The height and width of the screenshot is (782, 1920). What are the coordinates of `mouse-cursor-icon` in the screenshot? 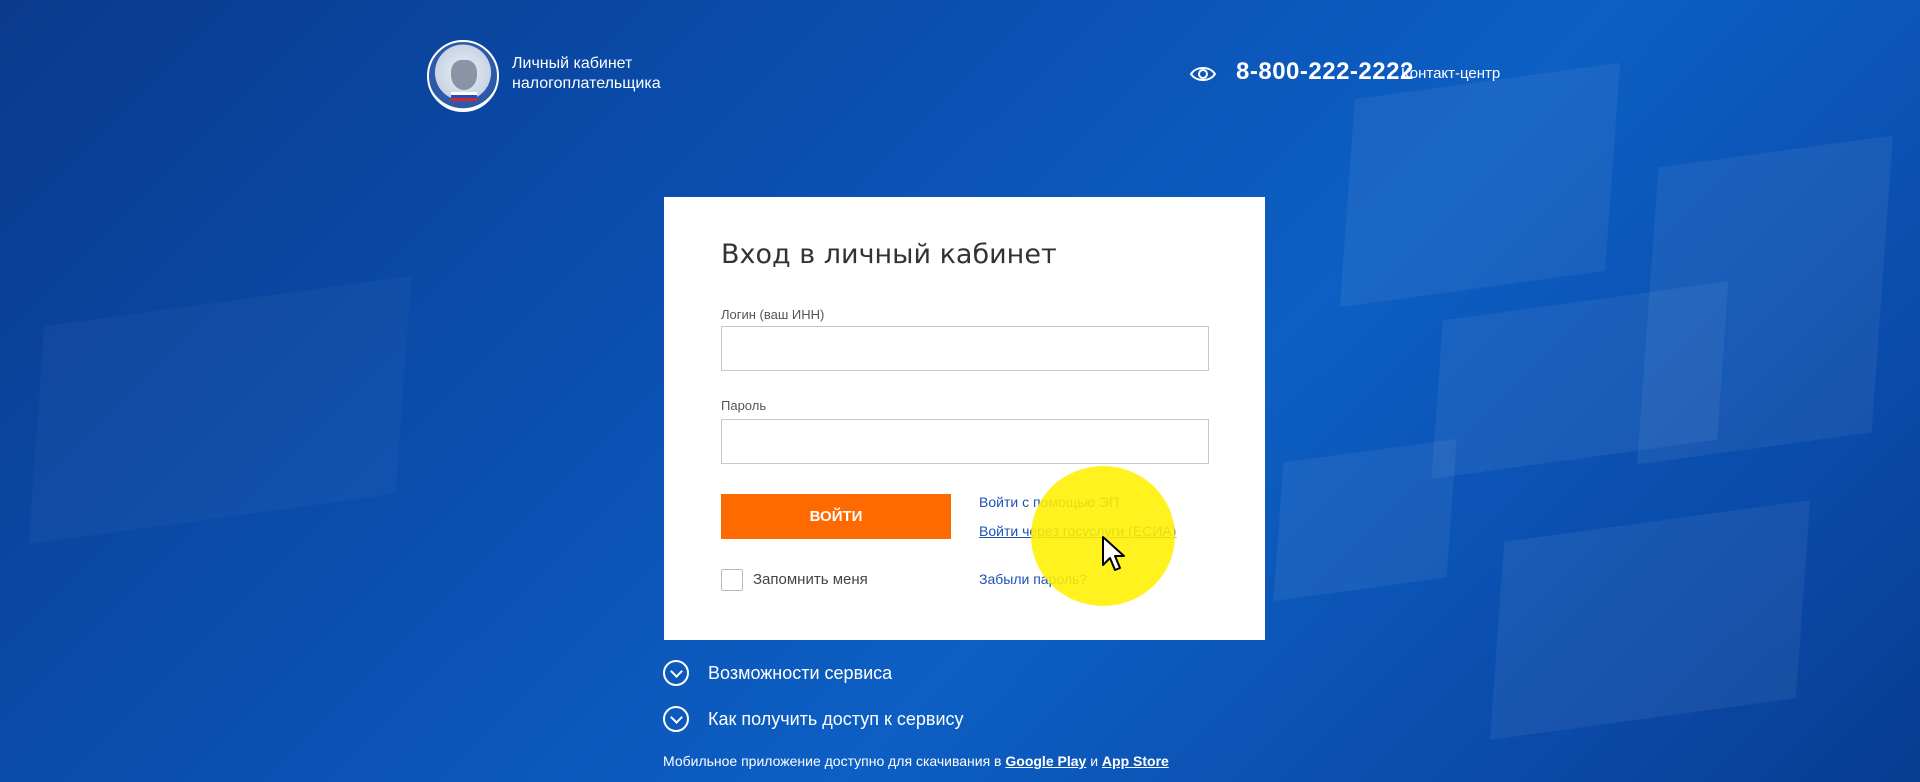 It's located at (1113, 553).